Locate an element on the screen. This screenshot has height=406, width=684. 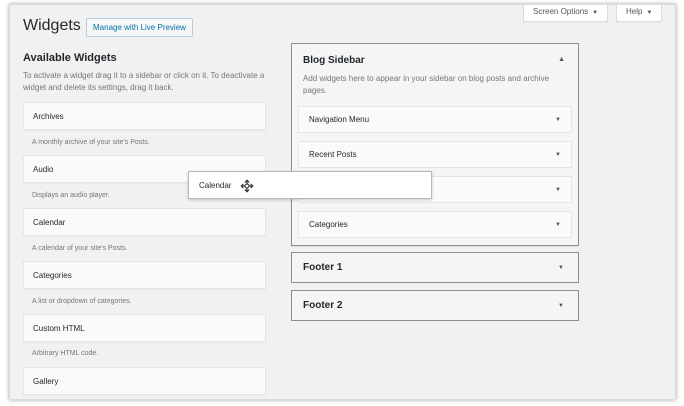
sidebar-widget-navigation-menu: Navigation Menu ▼ is located at coordinates (435, 119).